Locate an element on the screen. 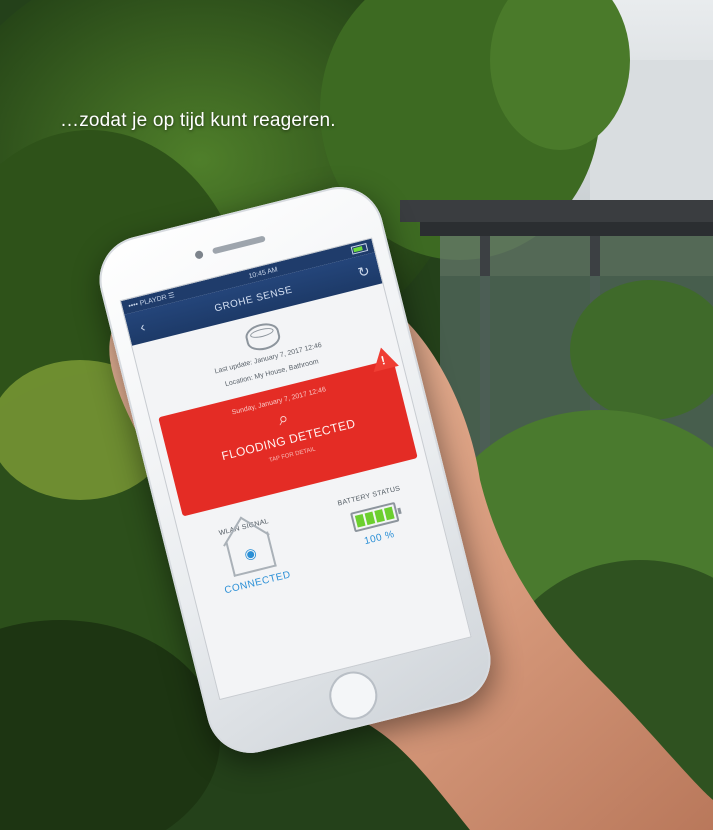 The height and width of the screenshot is (830, 713). house-wifi-icon: ◉ is located at coordinates (250, 554).